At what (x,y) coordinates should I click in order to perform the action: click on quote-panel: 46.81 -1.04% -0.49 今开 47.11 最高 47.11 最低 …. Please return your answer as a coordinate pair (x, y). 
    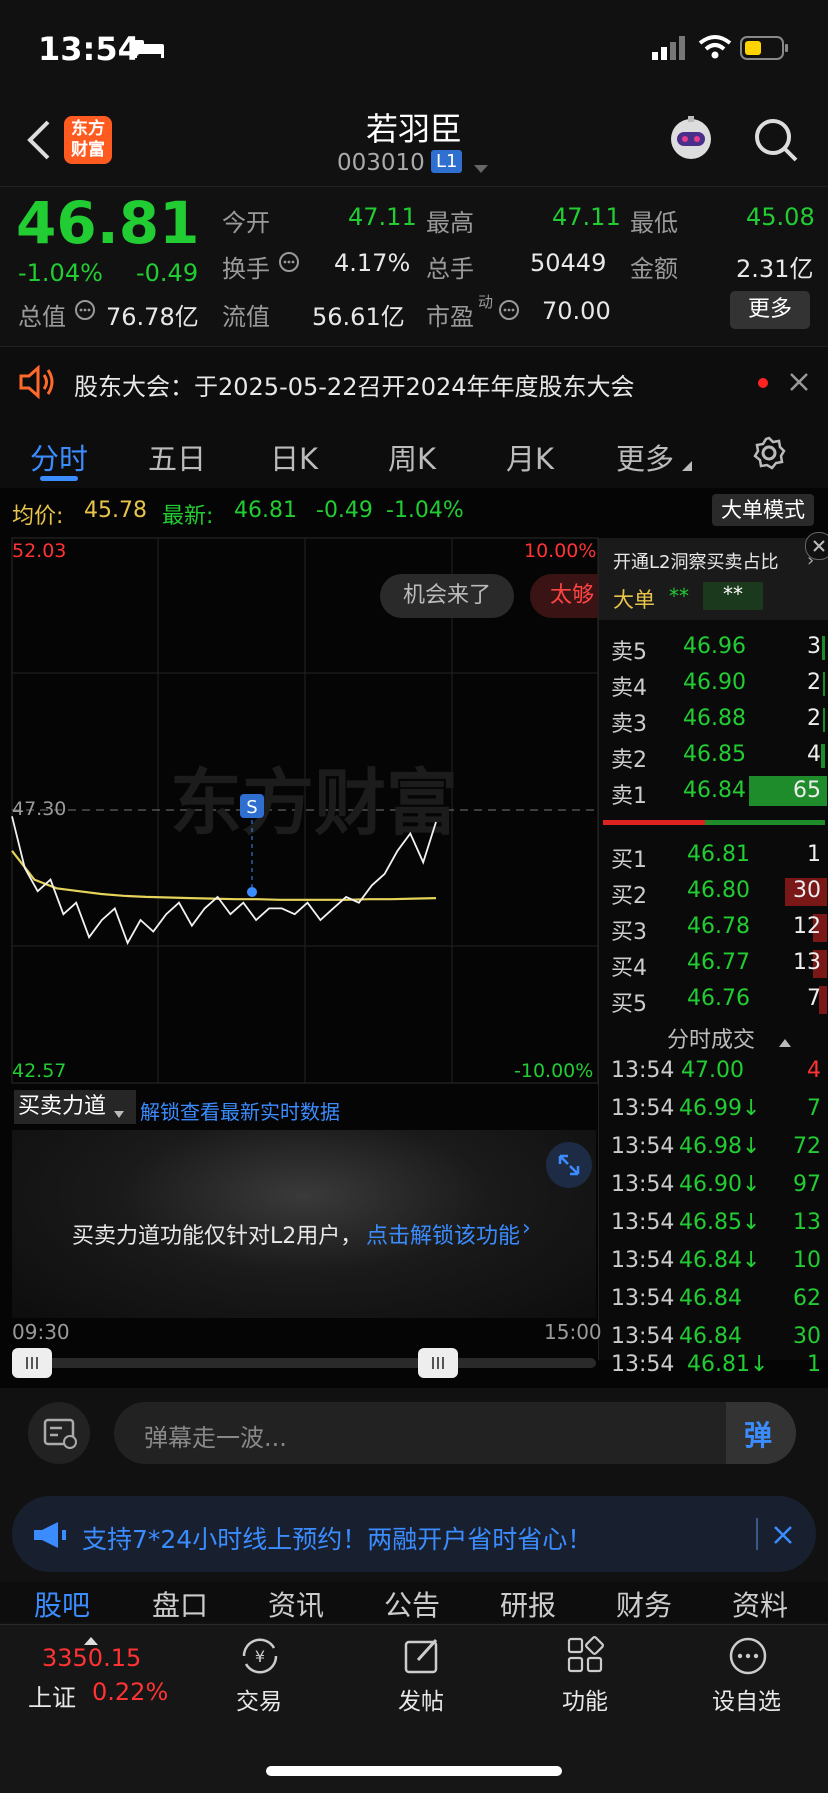
    Looking at the image, I should click on (414, 266).